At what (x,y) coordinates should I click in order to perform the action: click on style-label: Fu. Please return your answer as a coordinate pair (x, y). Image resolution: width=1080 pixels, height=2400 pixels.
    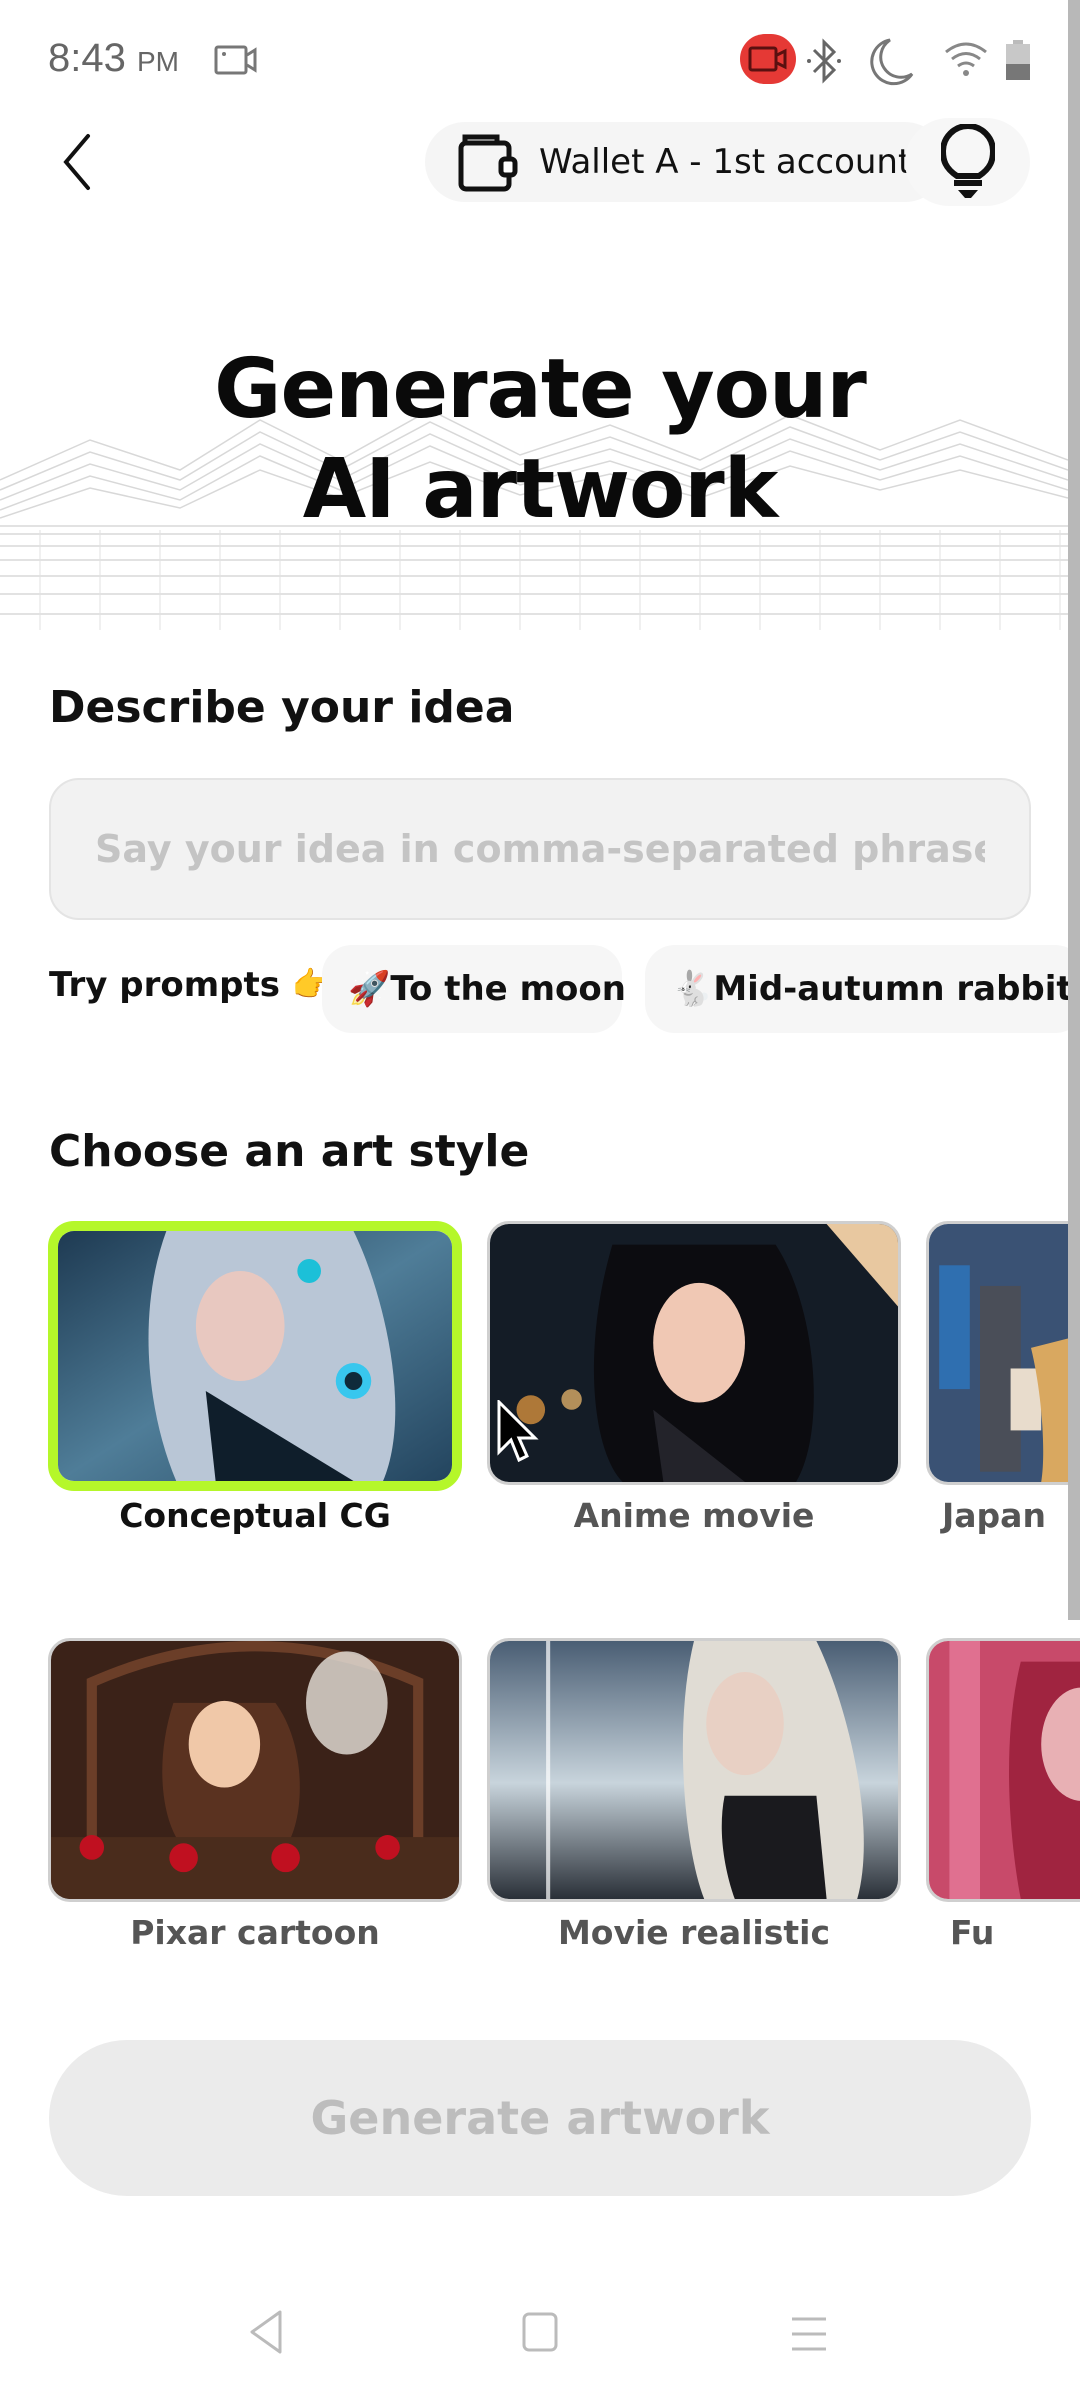
    Looking at the image, I should click on (972, 1932).